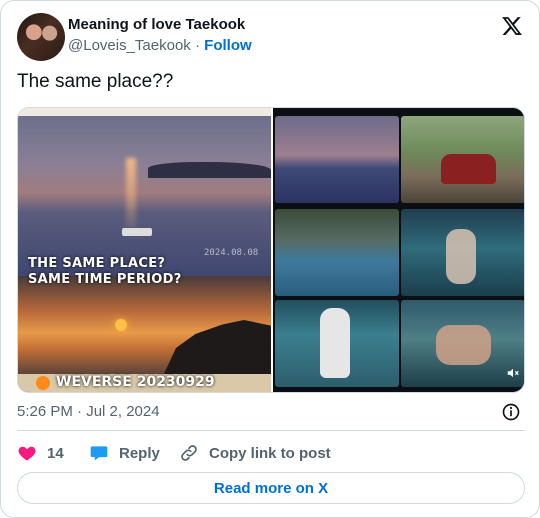 Image resolution: width=540 pixels, height=518 pixels. What do you see at coordinates (337, 252) in the screenshot?
I see `video-frame-lake` at bounding box center [337, 252].